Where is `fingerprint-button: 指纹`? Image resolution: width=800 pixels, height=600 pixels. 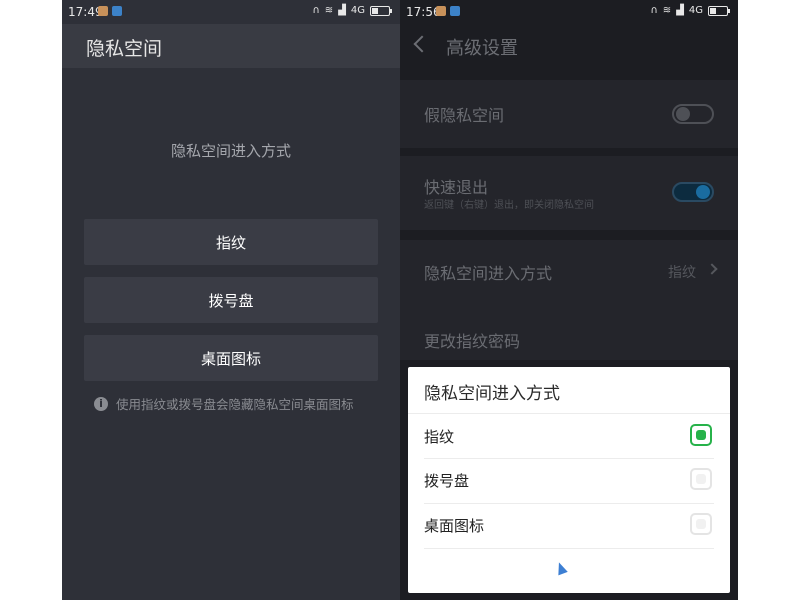 fingerprint-button: 指纹 is located at coordinates (231, 242).